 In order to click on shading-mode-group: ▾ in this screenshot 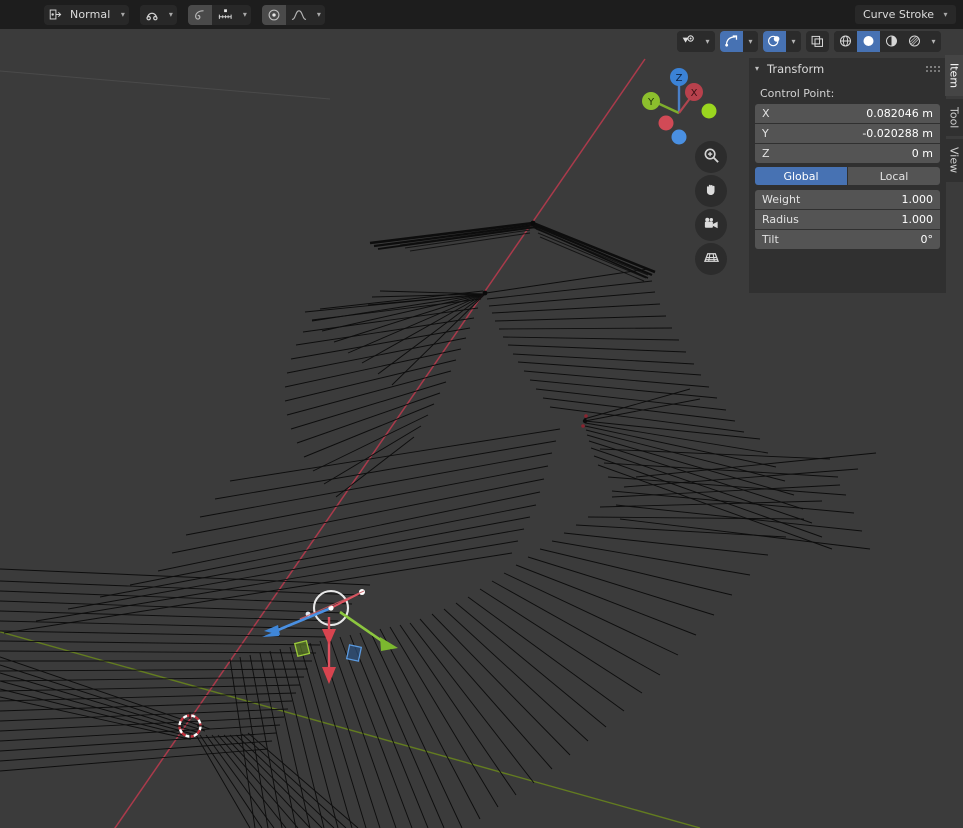, I will do `click(887, 41)`.